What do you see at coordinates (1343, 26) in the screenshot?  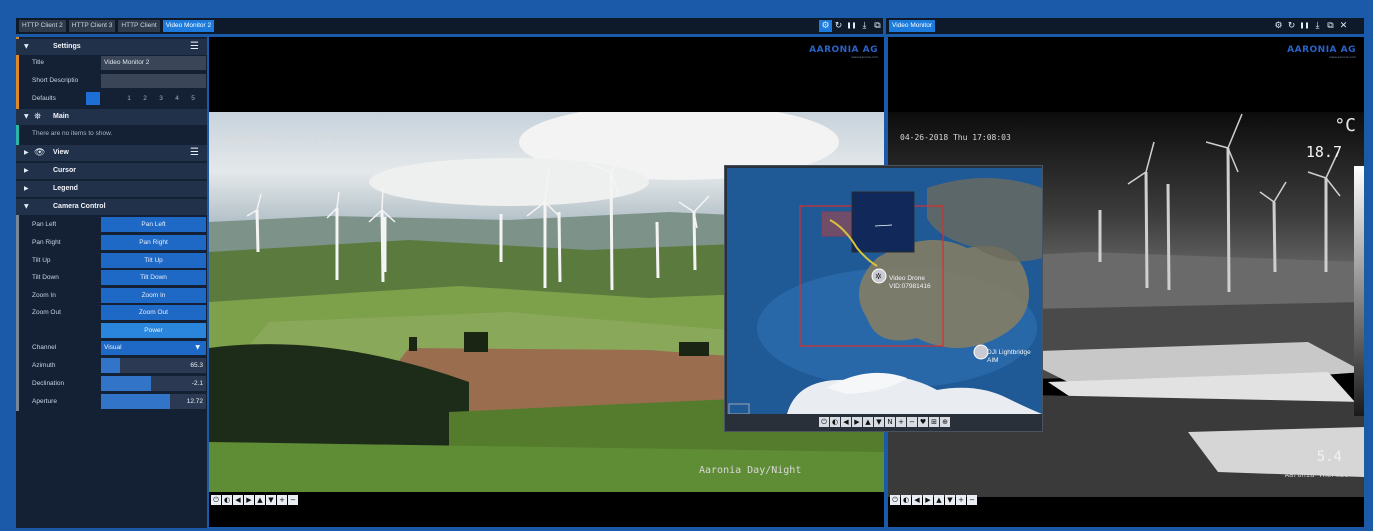 I see `close-icon: ✕` at bounding box center [1343, 26].